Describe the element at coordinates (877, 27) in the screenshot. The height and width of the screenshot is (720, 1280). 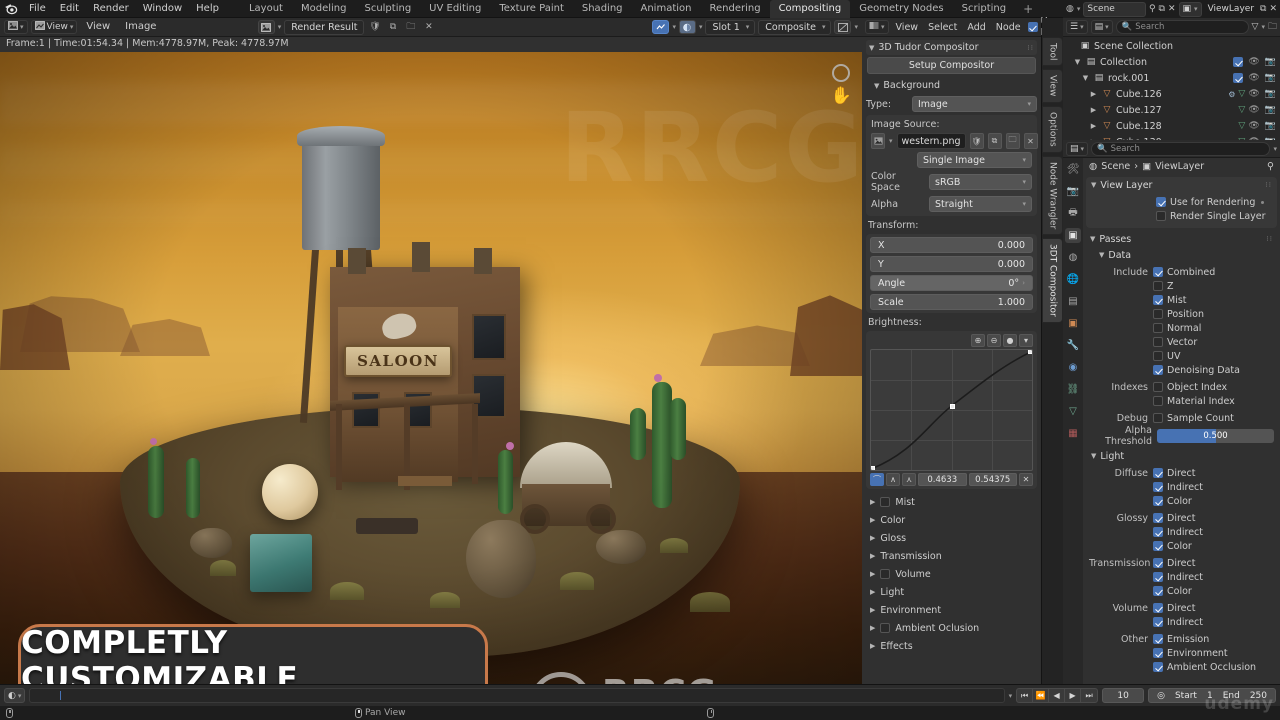
I see `compositor-editor-type: ▾` at that location.